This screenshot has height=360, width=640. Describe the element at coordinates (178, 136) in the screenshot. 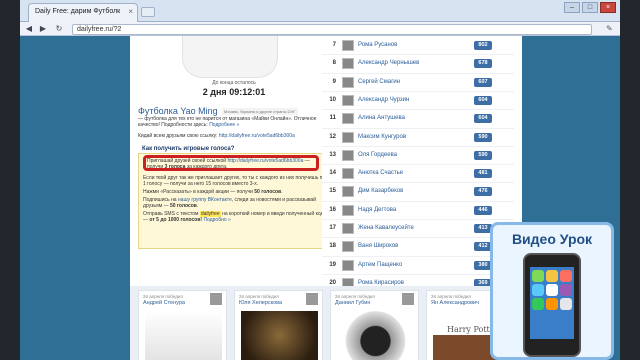

I see `invite-text: Кидай всем друзьям свою ссылку:` at that location.